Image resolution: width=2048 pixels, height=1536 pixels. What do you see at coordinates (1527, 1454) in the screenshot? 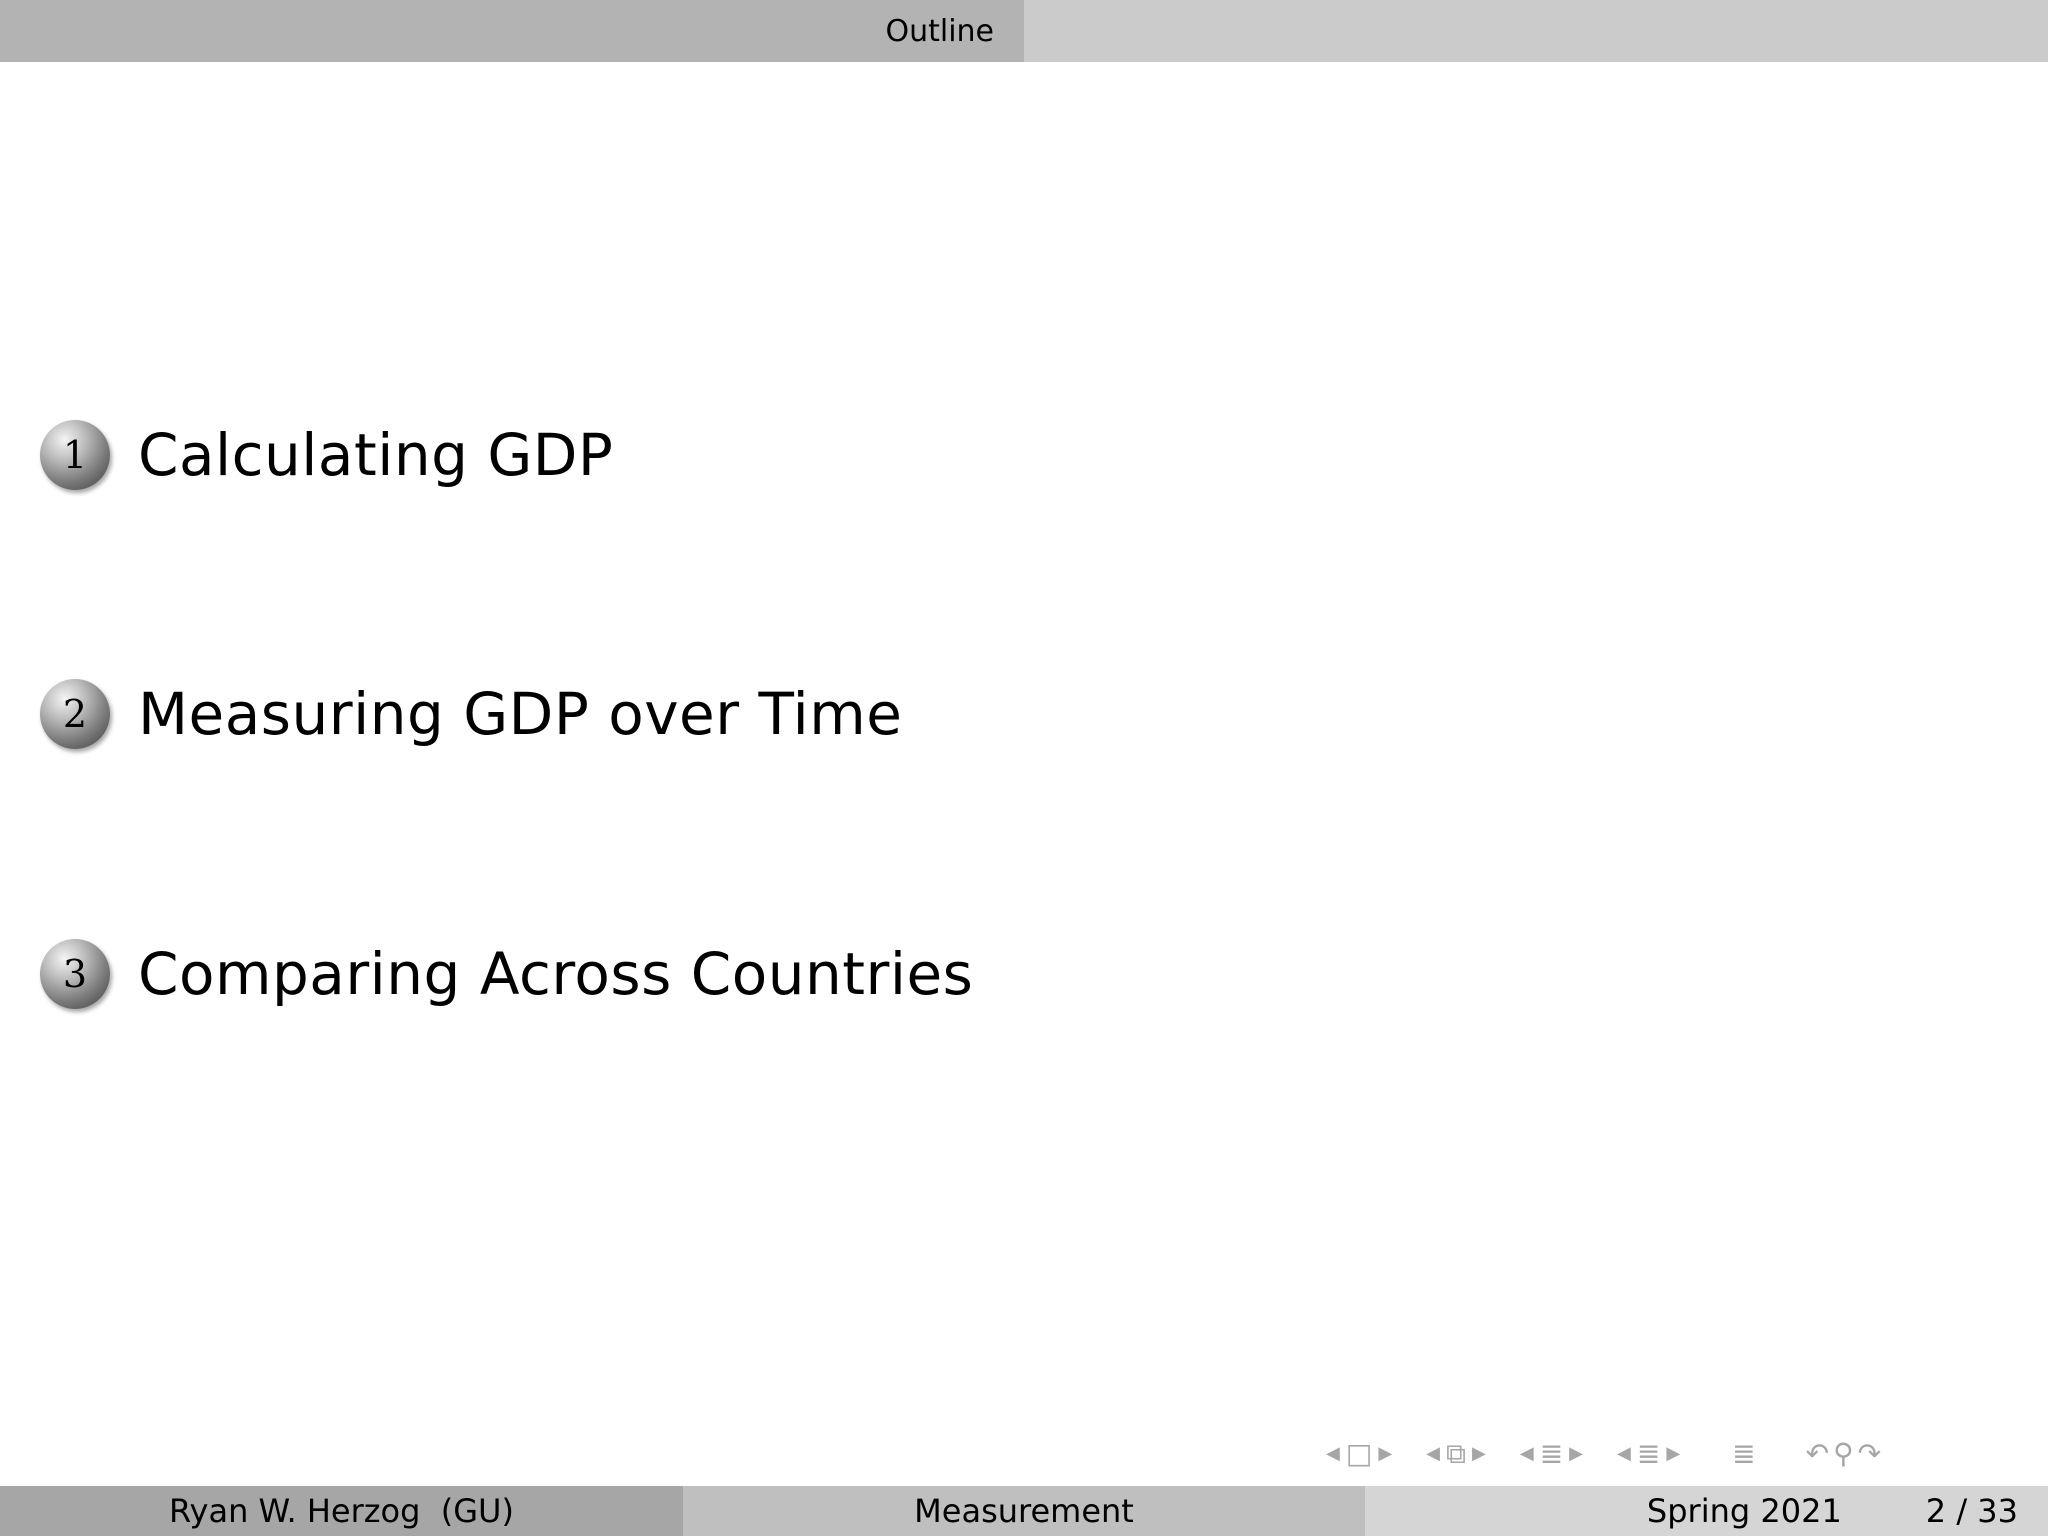
I see `nav-prev-section-icon: ◀` at bounding box center [1527, 1454].